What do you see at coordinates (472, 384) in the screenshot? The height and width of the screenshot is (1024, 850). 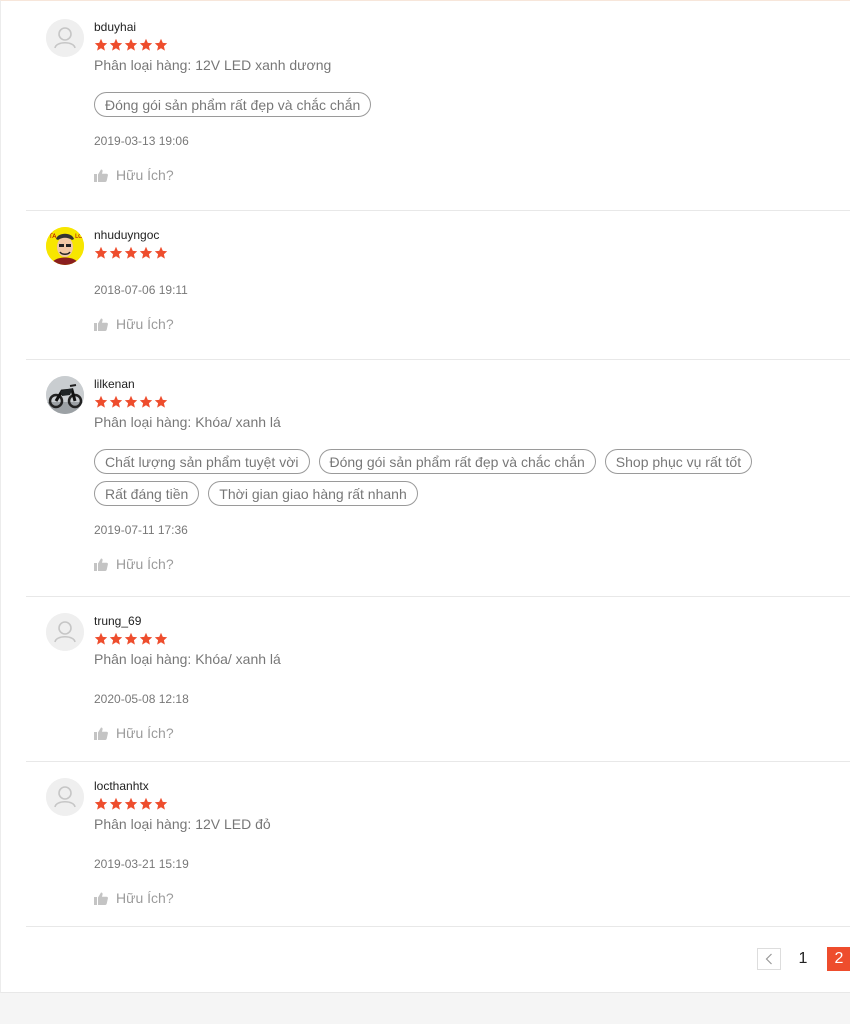 I see `reviewer-username: lilkenan` at bounding box center [472, 384].